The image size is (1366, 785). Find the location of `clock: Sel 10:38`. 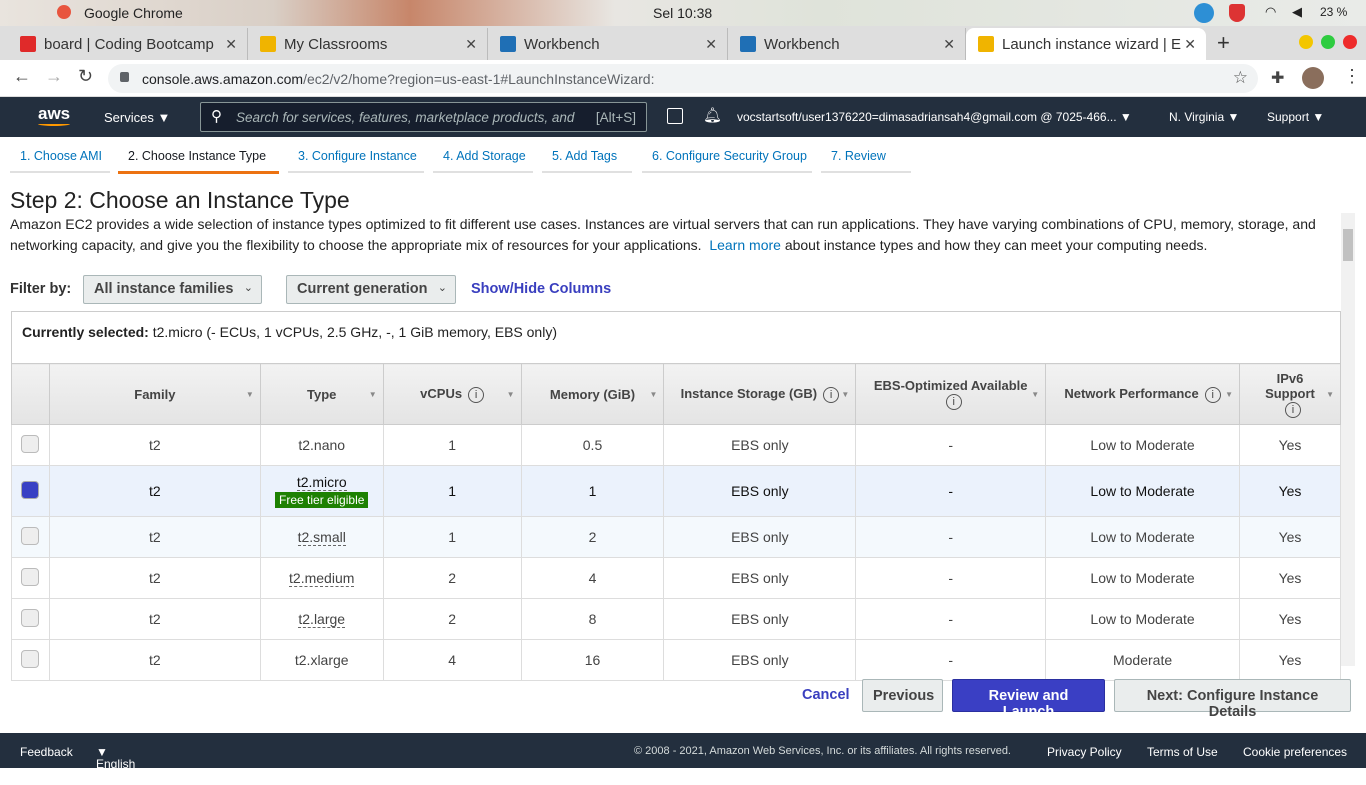

clock: Sel 10:38 is located at coordinates (682, 13).